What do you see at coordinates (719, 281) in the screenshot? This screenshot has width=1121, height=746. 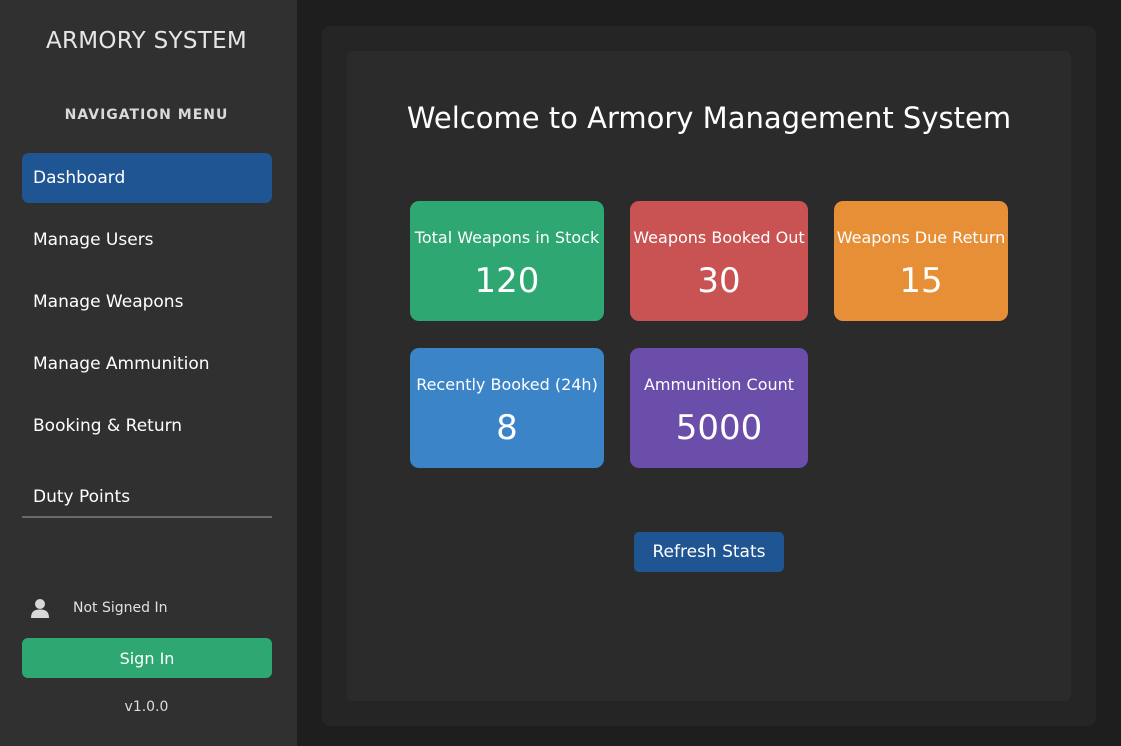 I see `stat-card-value: 30` at bounding box center [719, 281].